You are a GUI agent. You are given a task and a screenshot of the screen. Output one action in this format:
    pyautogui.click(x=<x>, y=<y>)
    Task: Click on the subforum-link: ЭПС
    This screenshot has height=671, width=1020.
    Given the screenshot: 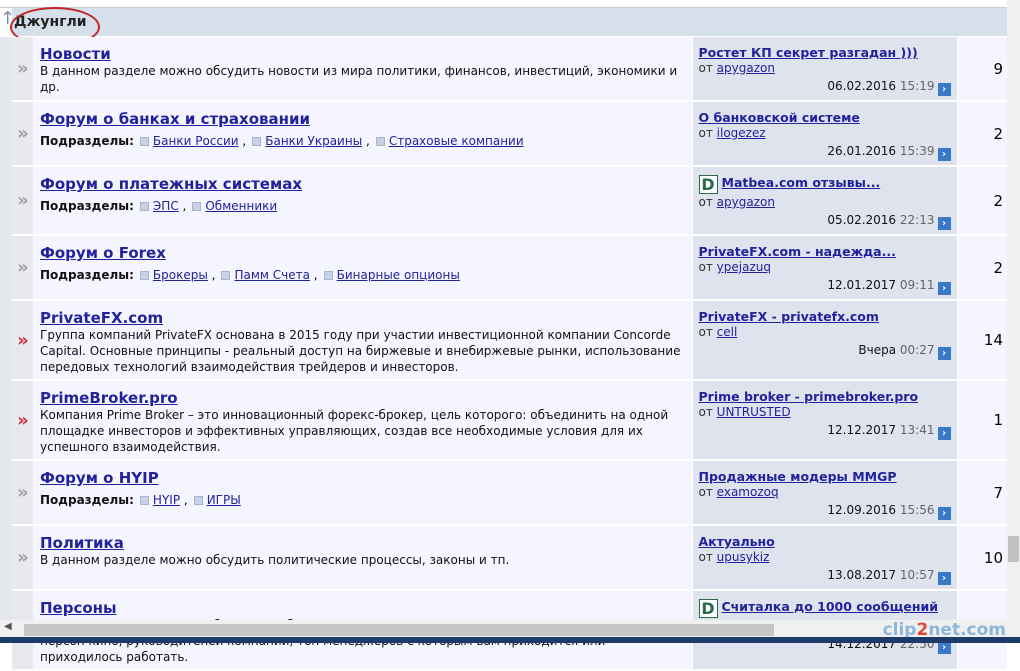 What is the action you would take?
    pyautogui.click(x=166, y=206)
    